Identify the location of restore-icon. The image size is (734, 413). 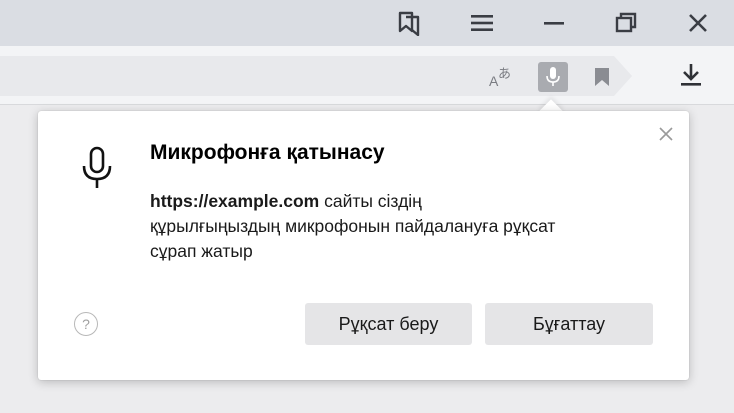
(626, 23).